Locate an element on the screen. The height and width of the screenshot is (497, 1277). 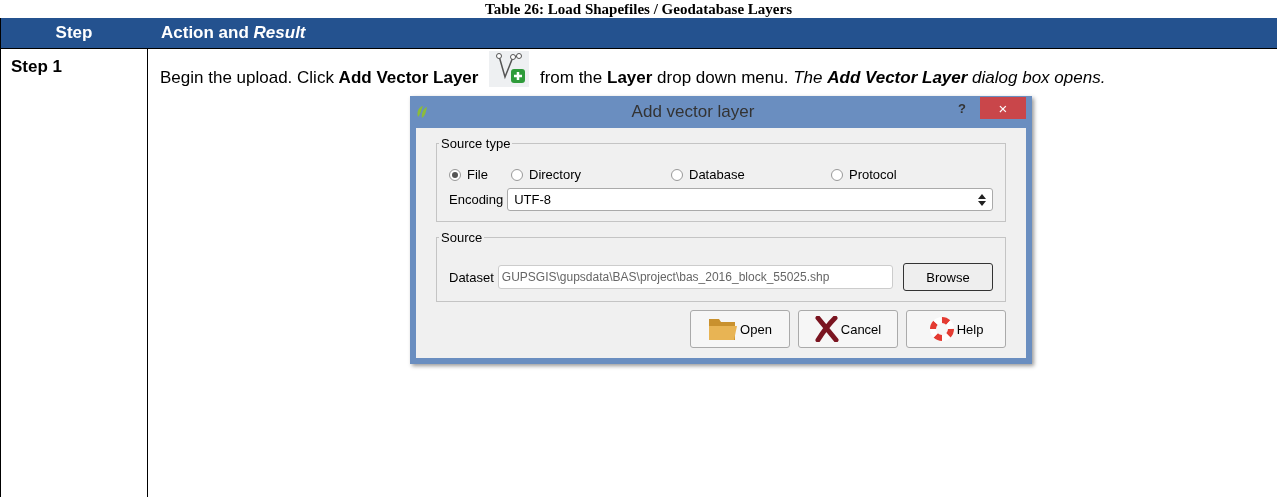
group-legend: Source is located at coordinates (462, 237).